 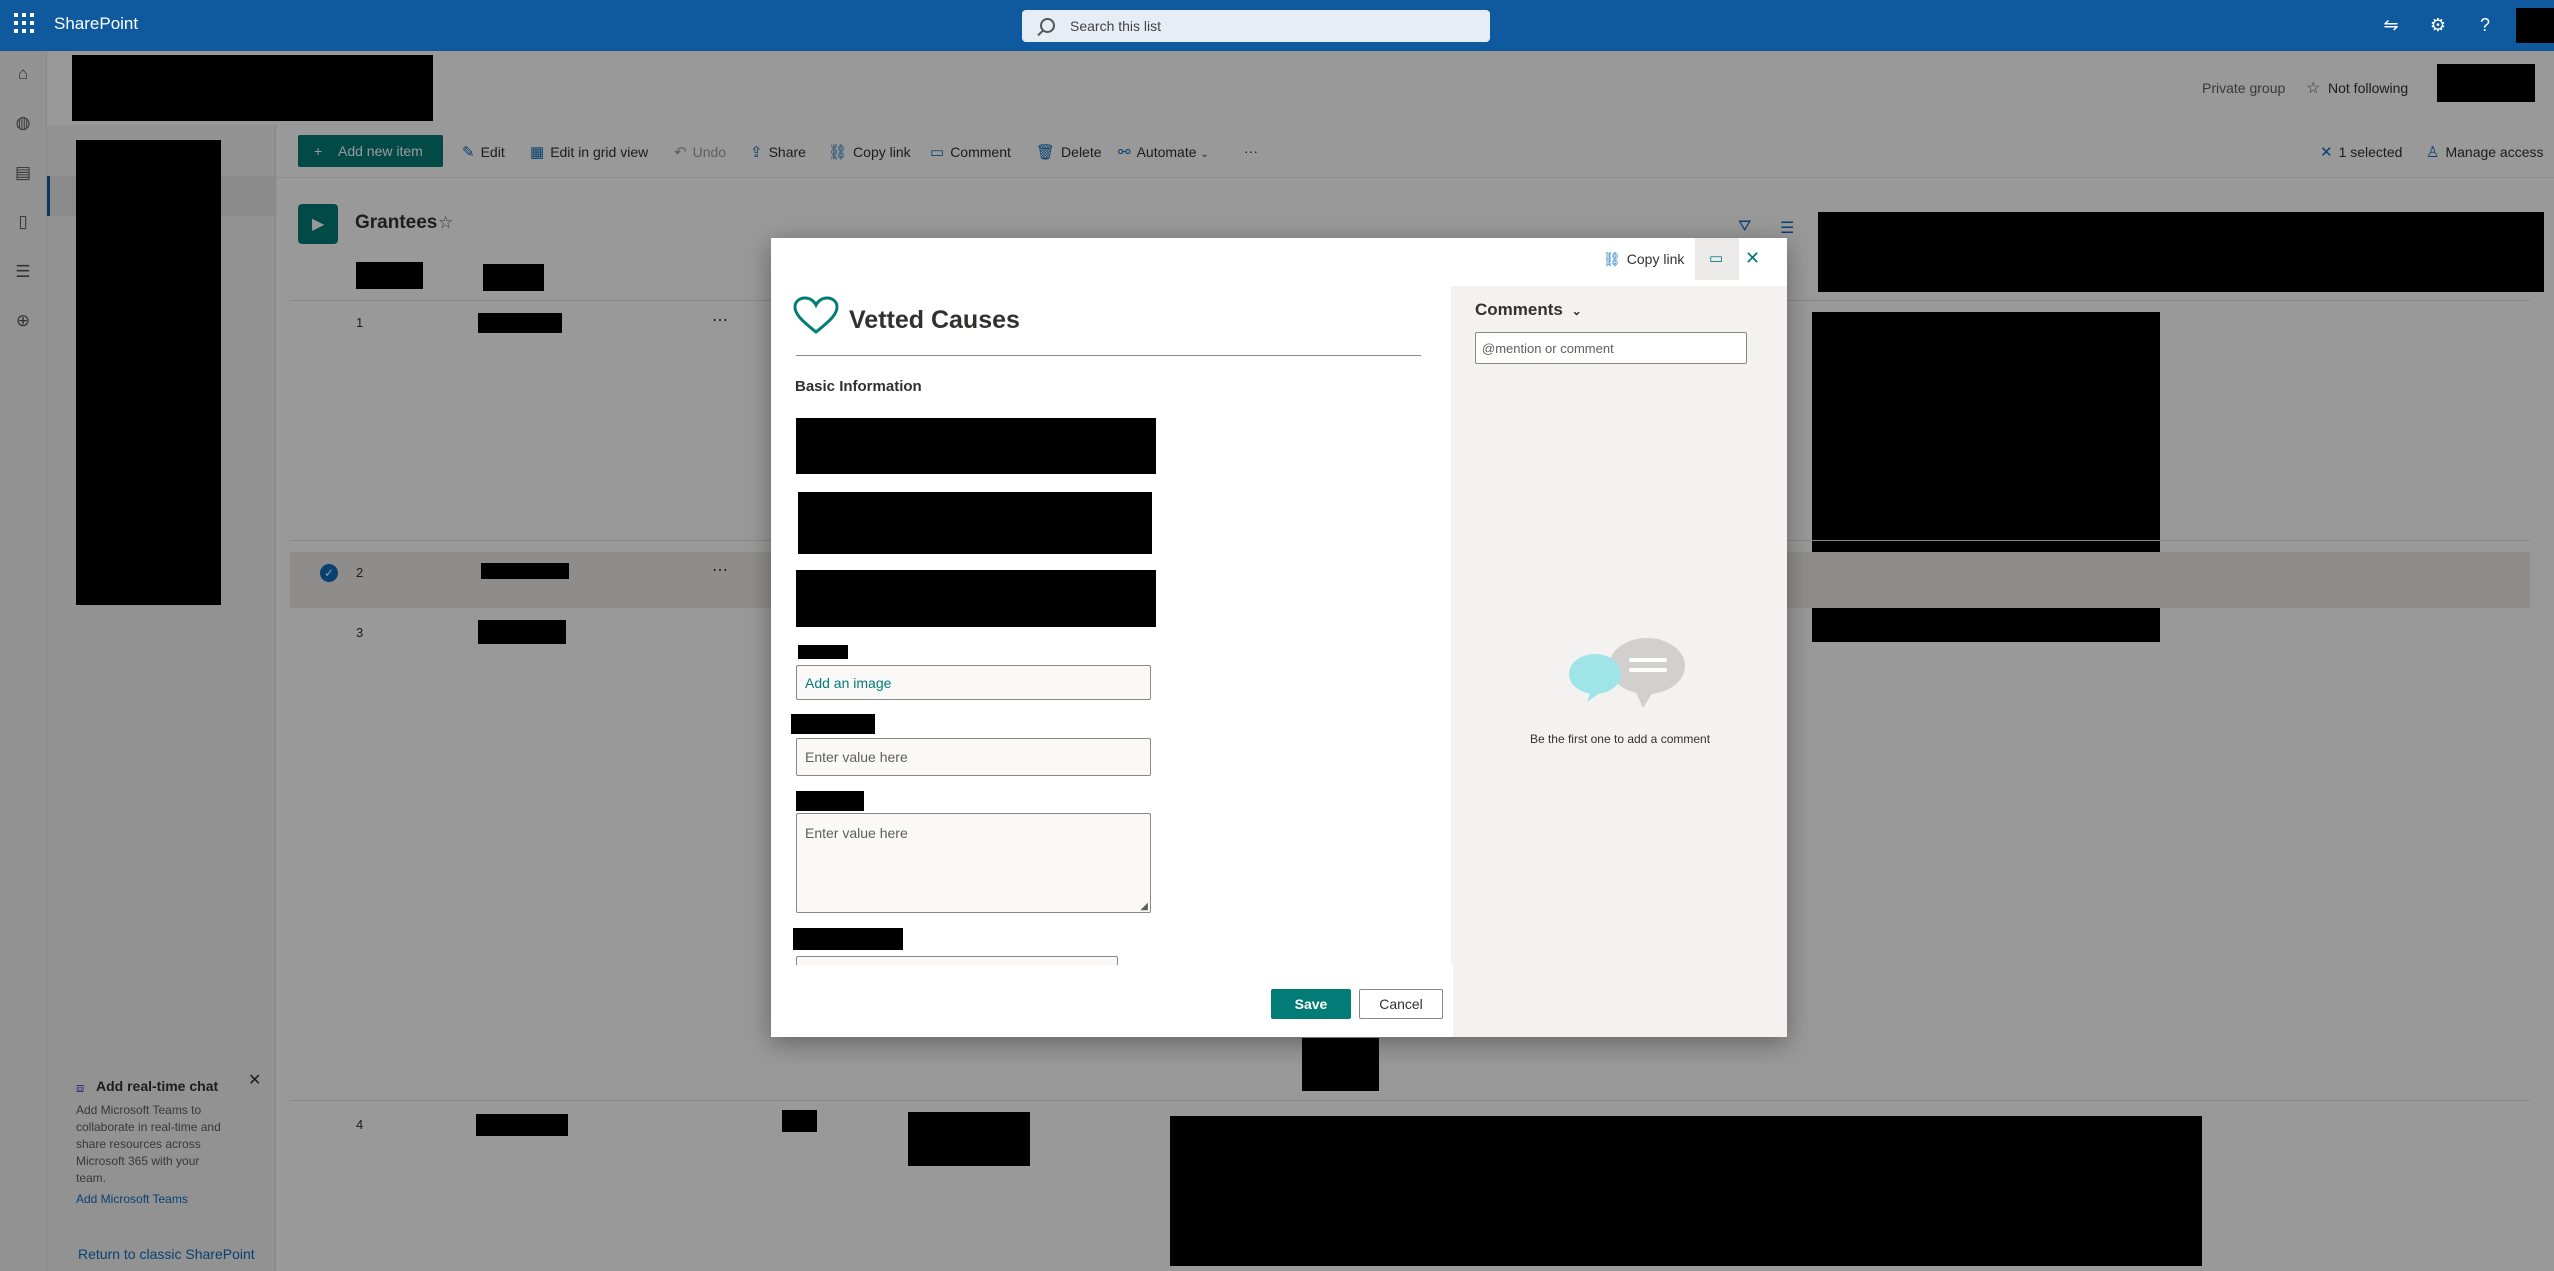 What do you see at coordinates (1401, 1004) in the screenshot?
I see `cancel-button: Cancel` at bounding box center [1401, 1004].